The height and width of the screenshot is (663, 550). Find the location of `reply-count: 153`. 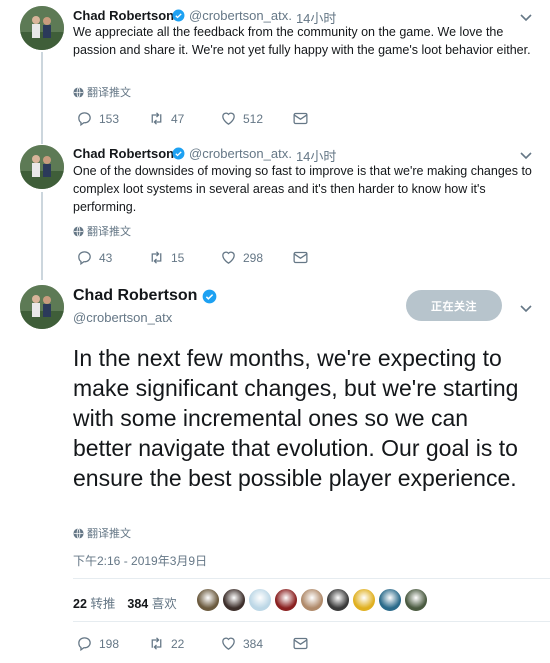

reply-count: 153 is located at coordinates (109, 118).